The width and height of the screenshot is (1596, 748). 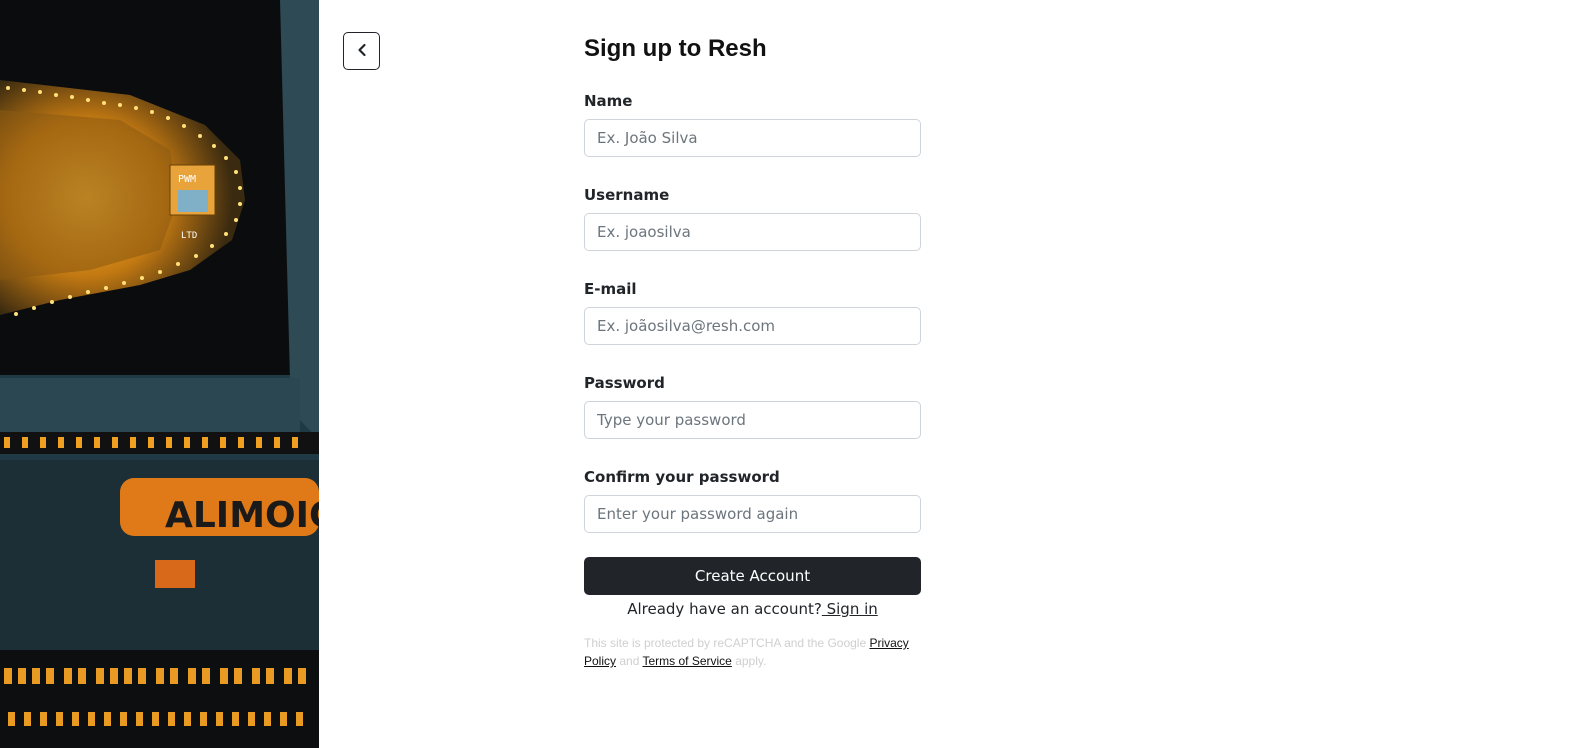 I want to click on chevron-left-icon, so click(x=362, y=51).